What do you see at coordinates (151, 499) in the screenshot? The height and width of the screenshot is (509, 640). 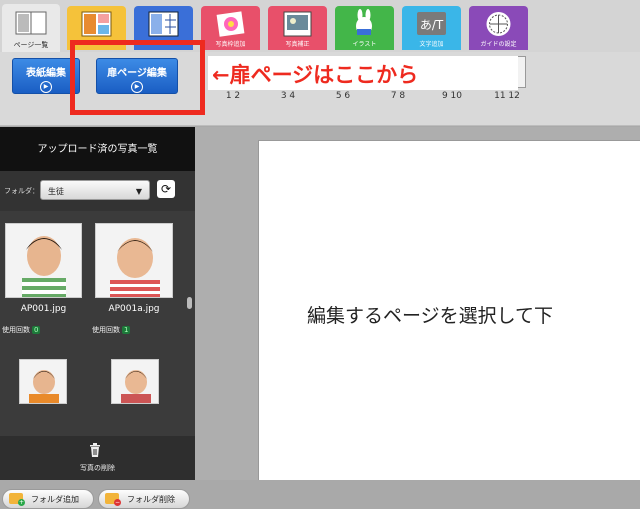 I see `delete-folder-label: フォルダ削除` at bounding box center [151, 499].